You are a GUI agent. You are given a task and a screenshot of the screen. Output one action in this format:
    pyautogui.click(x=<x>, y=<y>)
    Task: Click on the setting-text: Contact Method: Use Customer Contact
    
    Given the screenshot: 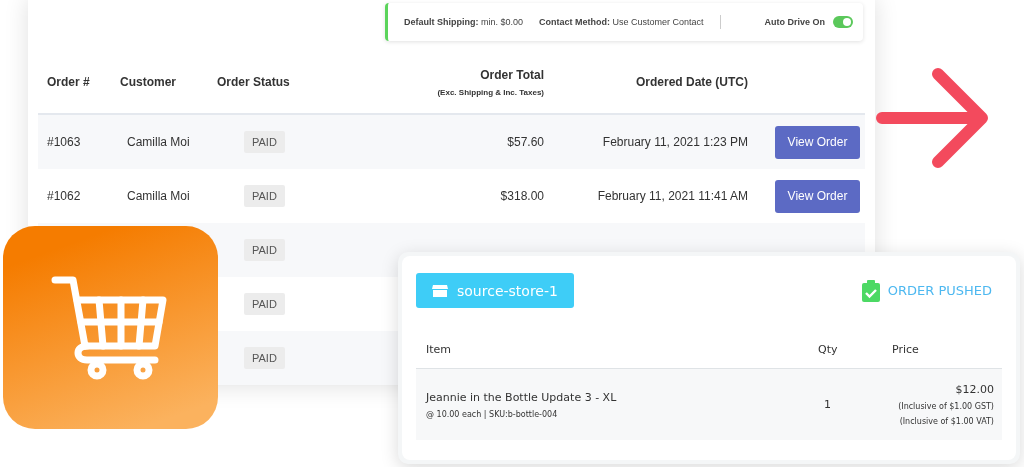 What is the action you would take?
    pyautogui.click(x=621, y=22)
    